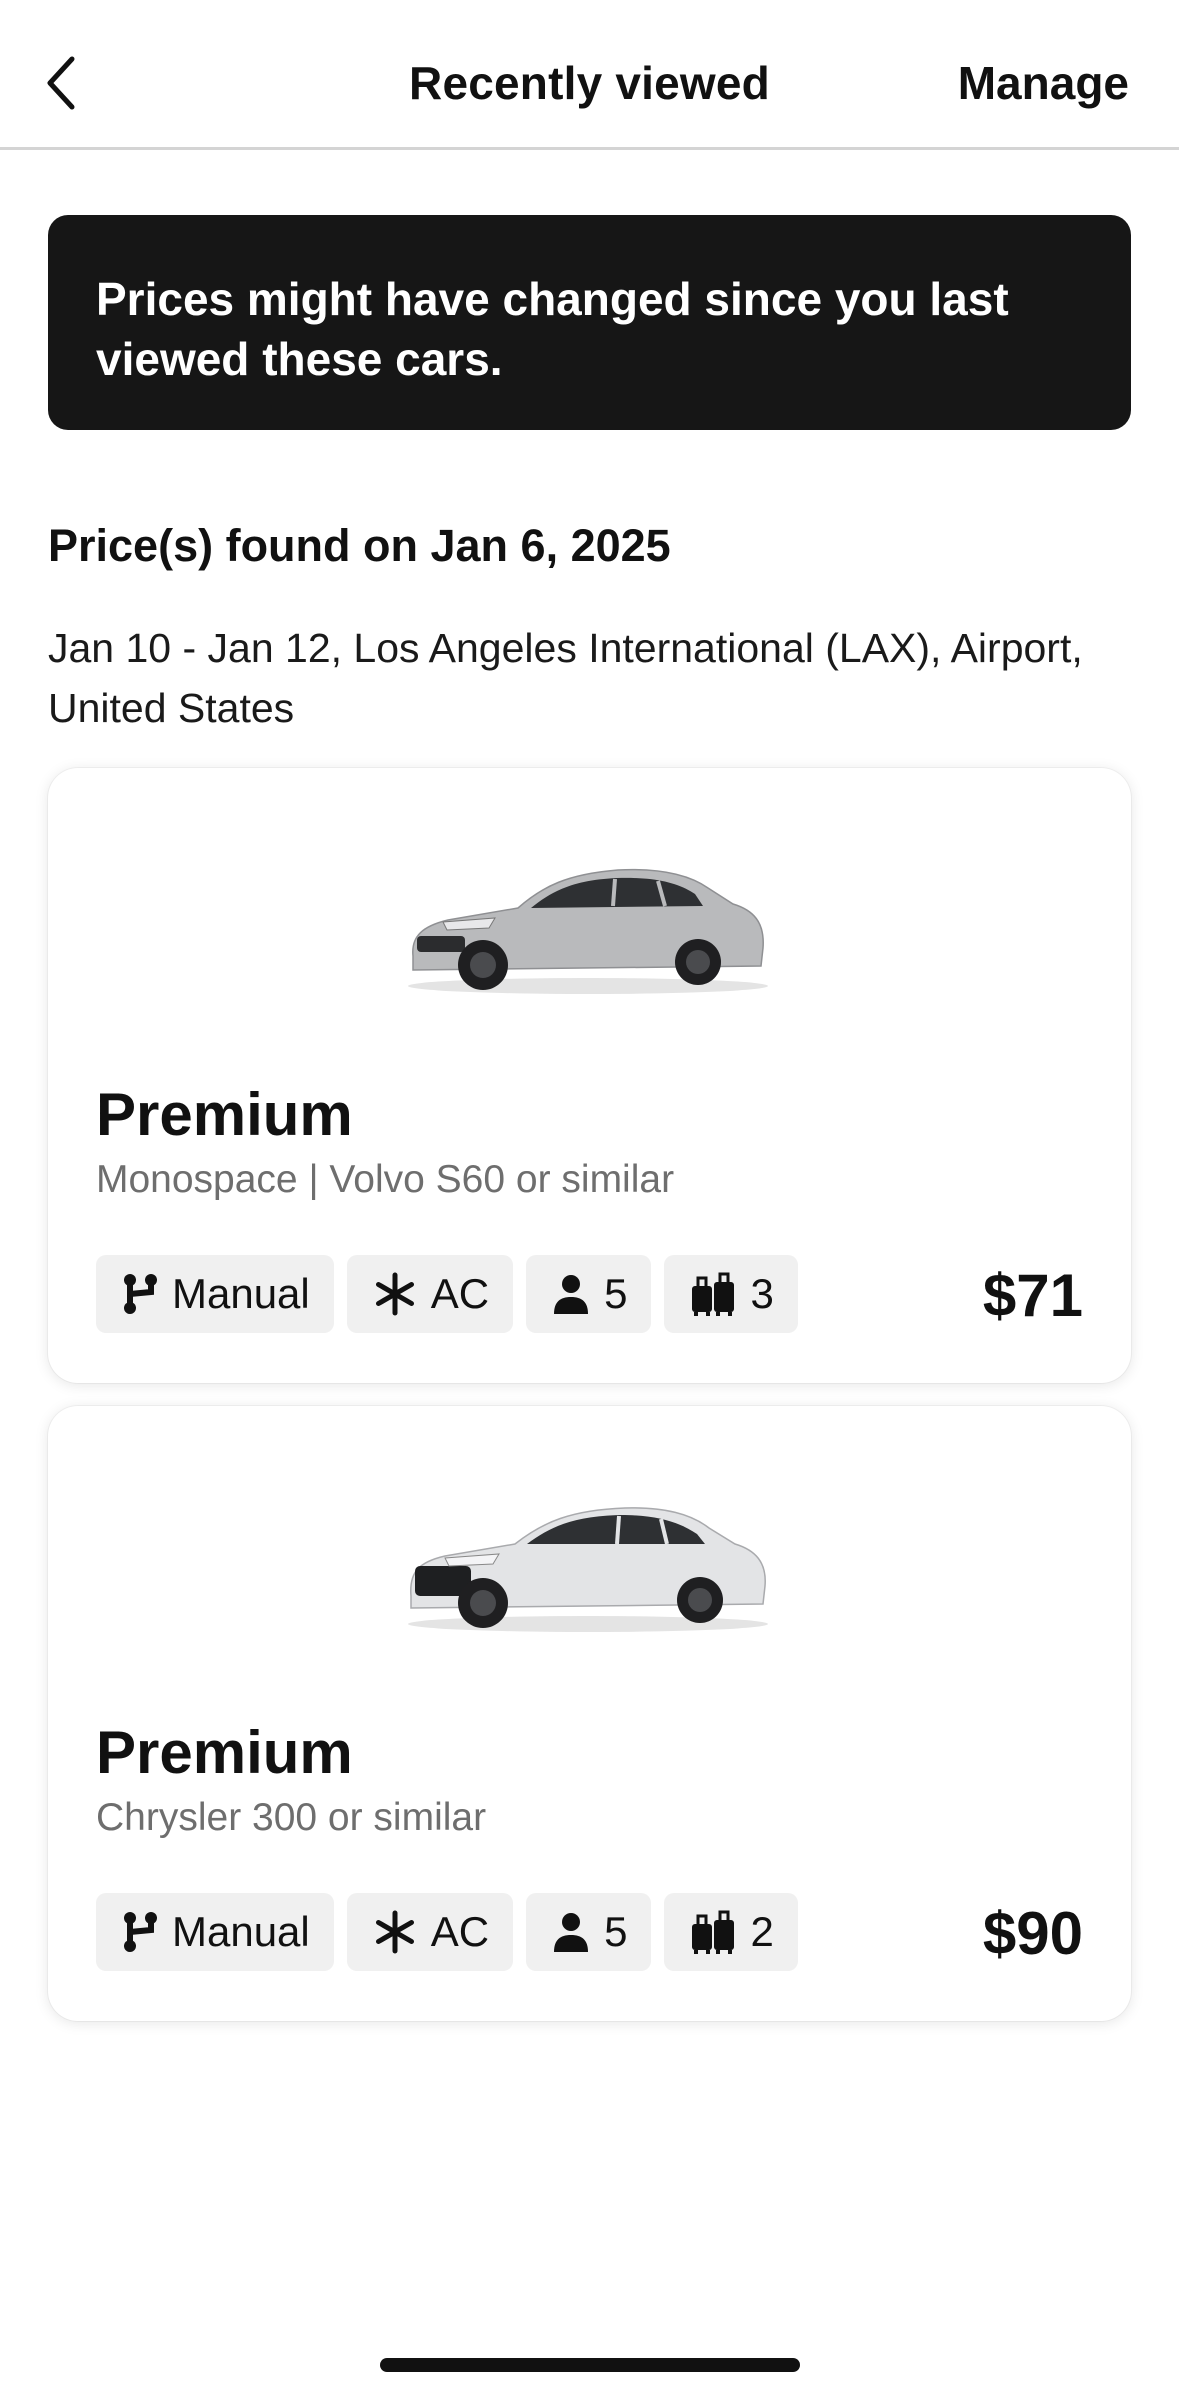 Image resolution: width=1179 pixels, height=2396 pixels. I want to click on bags-count: 2, so click(762, 1931).